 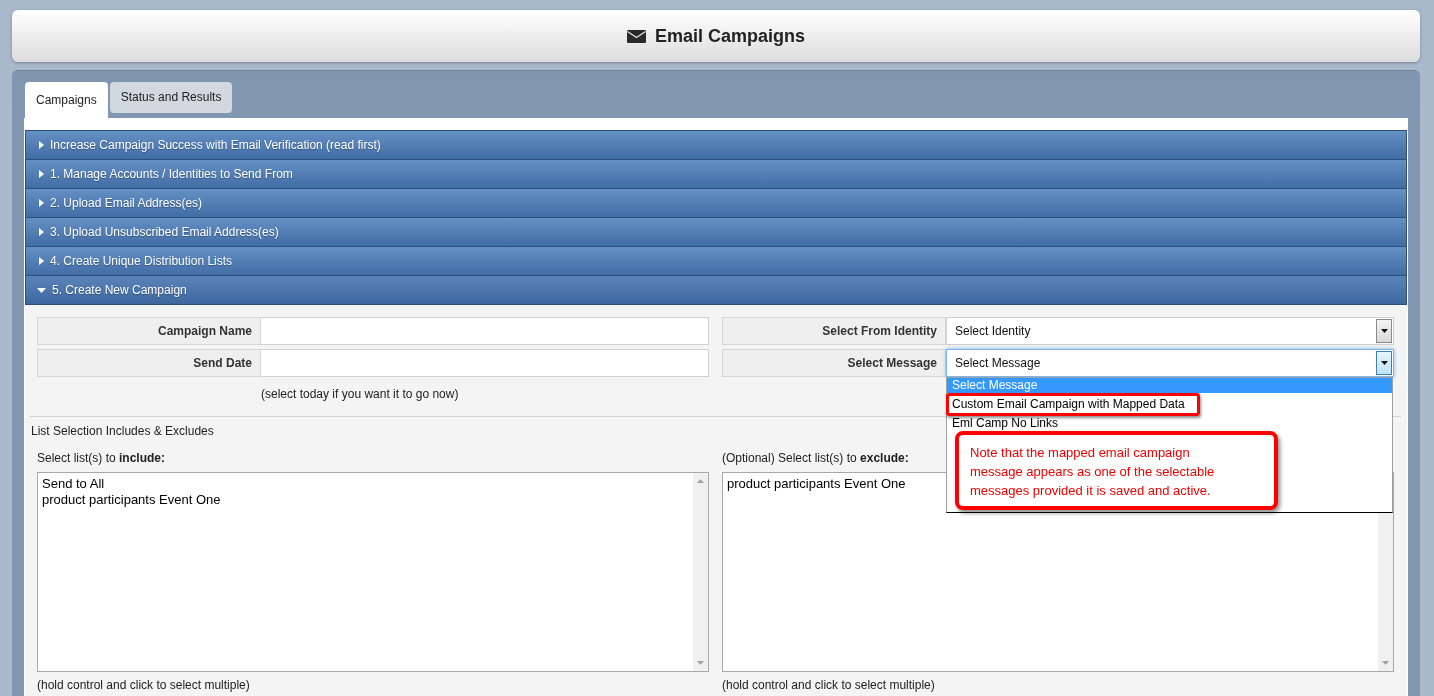 What do you see at coordinates (815, 458) in the screenshot?
I see `list-label: (Optional) Select list(s) to exclude:` at bounding box center [815, 458].